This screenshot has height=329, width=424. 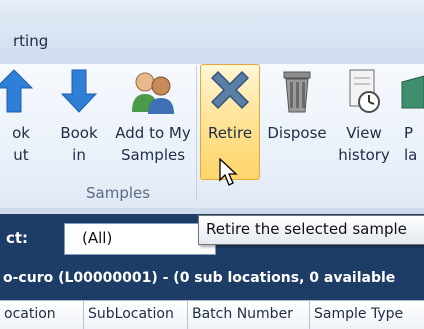 I want to click on add-to-my-samples-label-1: Add to My, so click(x=153, y=133).